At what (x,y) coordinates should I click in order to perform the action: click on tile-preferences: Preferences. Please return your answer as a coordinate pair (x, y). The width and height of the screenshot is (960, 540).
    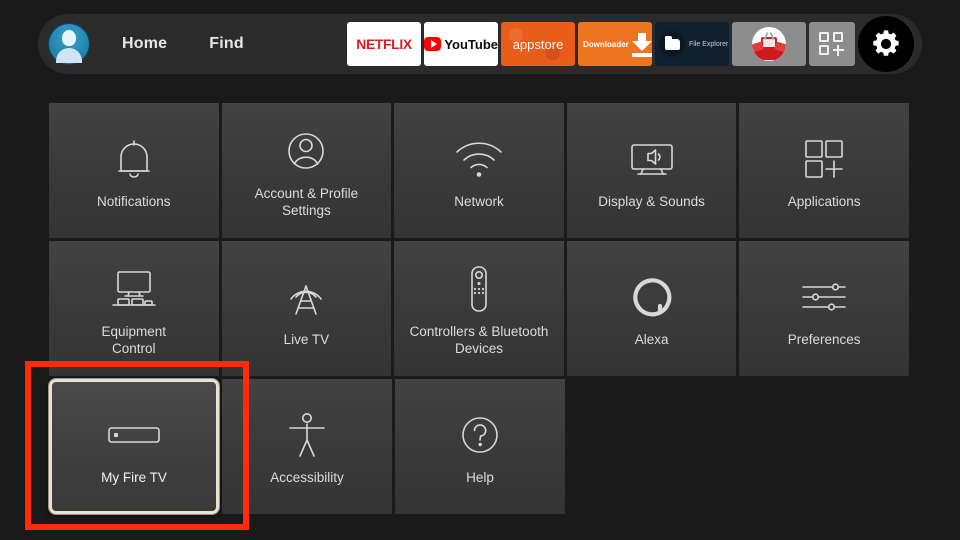
    Looking at the image, I should click on (824, 308).